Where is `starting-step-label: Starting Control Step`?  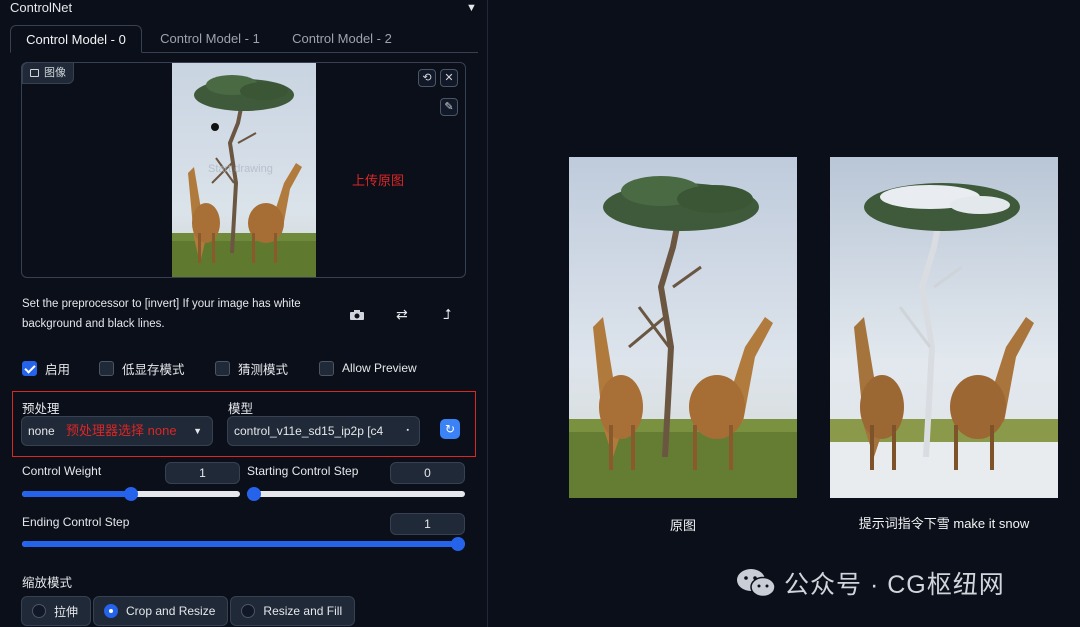
starting-step-label: Starting Control Step is located at coordinates (303, 471).